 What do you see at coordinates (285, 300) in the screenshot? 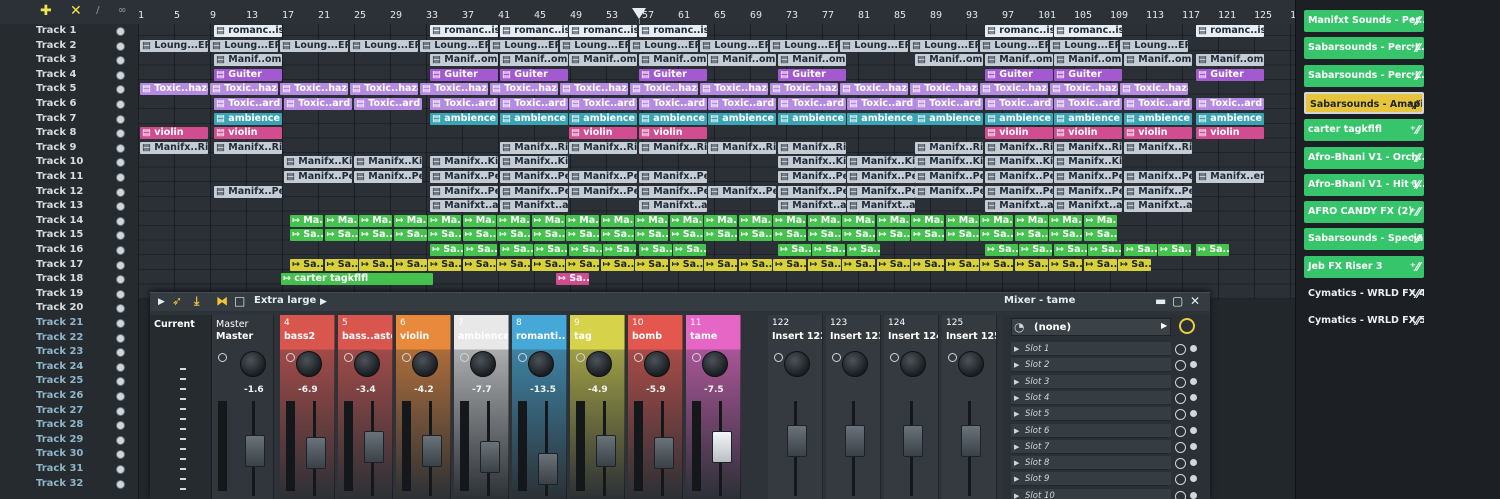
I see `mixer-layout-preset: Extra large` at bounding box center [285, 300].